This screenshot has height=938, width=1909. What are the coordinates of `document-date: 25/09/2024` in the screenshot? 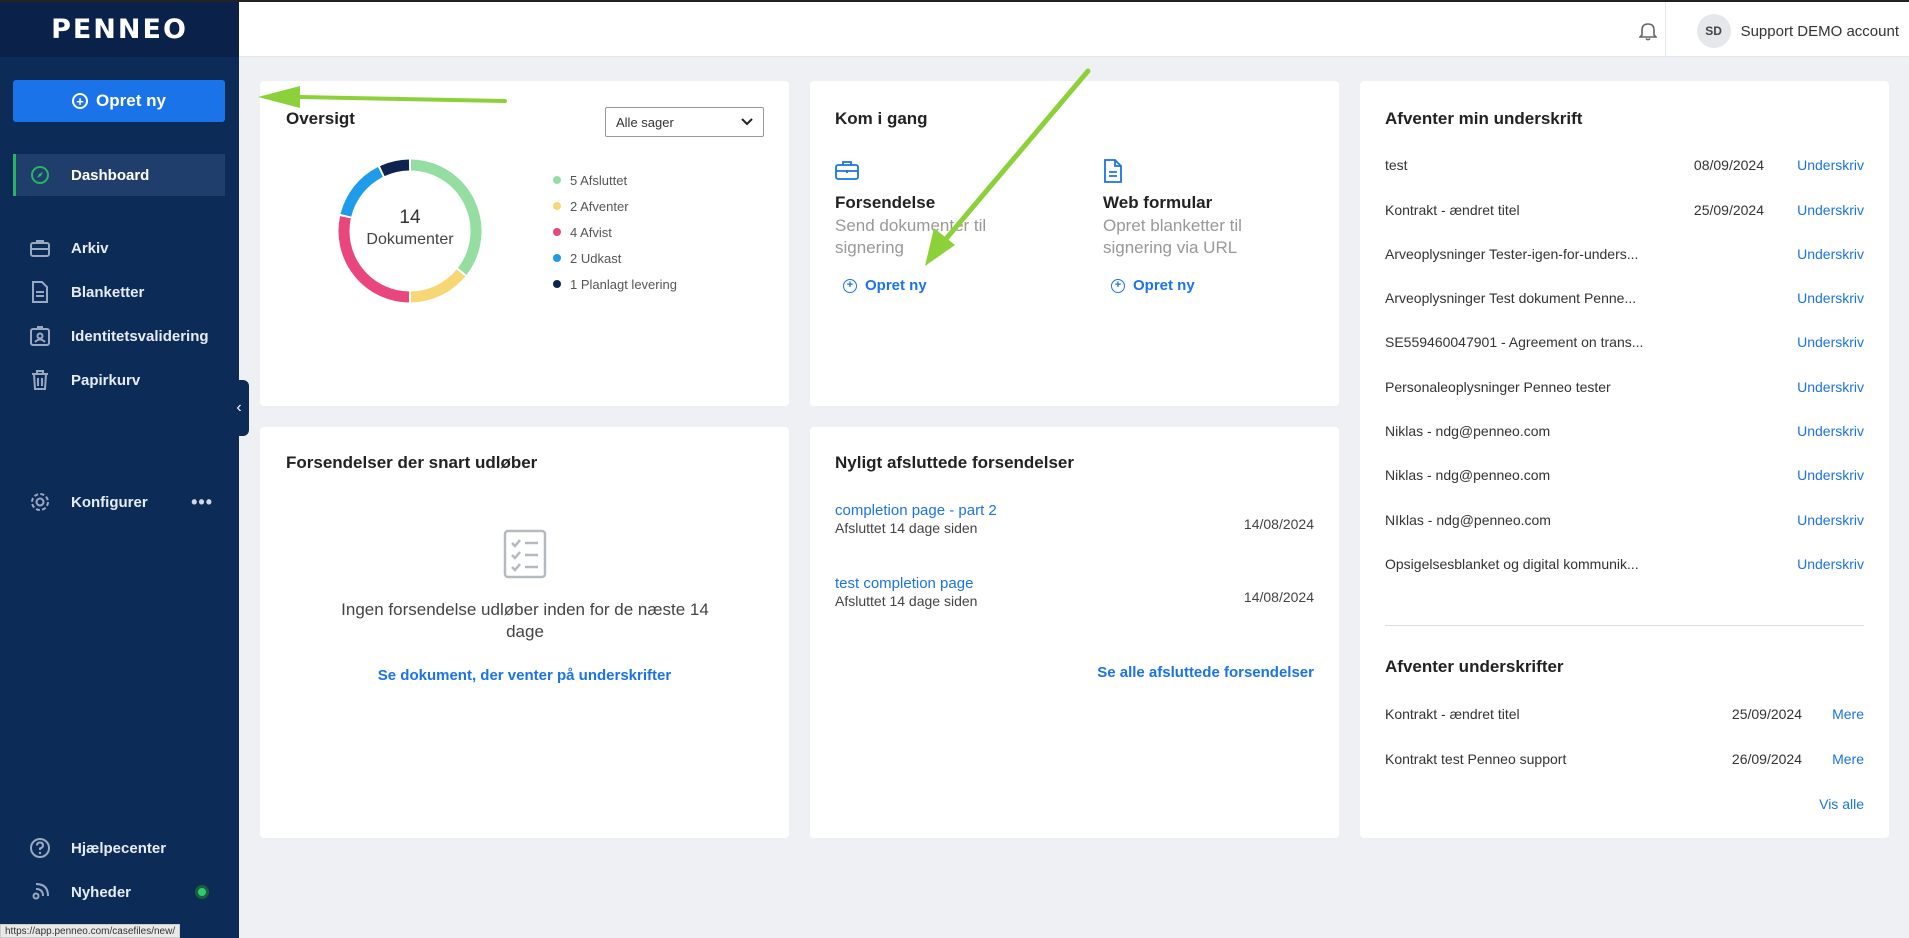 It's located at (1728, 210).